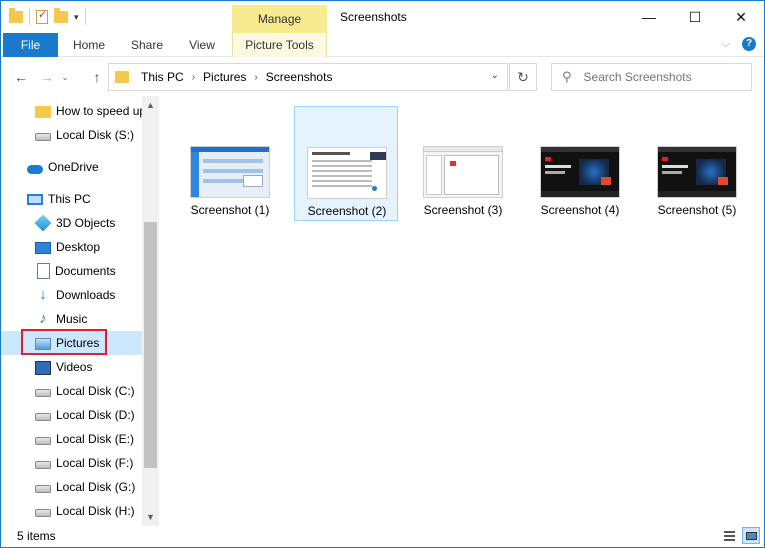 This screenshot has height=548, width=765. What do you see at coordinates (580, 163) in the screenshot?
I see `file-item-screenshot-4: Screenshot (4)` at bounding box center [580, 163].